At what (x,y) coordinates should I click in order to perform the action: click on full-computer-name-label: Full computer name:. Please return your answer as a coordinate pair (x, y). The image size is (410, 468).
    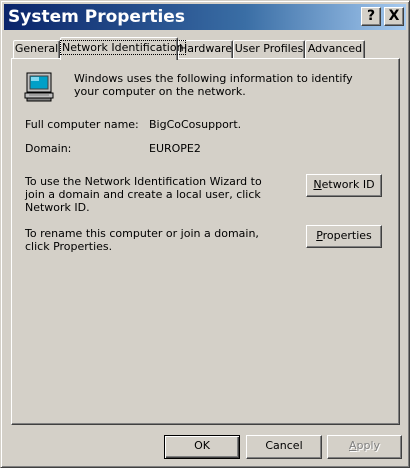
    Looking at the image, I should click on (82, 124).